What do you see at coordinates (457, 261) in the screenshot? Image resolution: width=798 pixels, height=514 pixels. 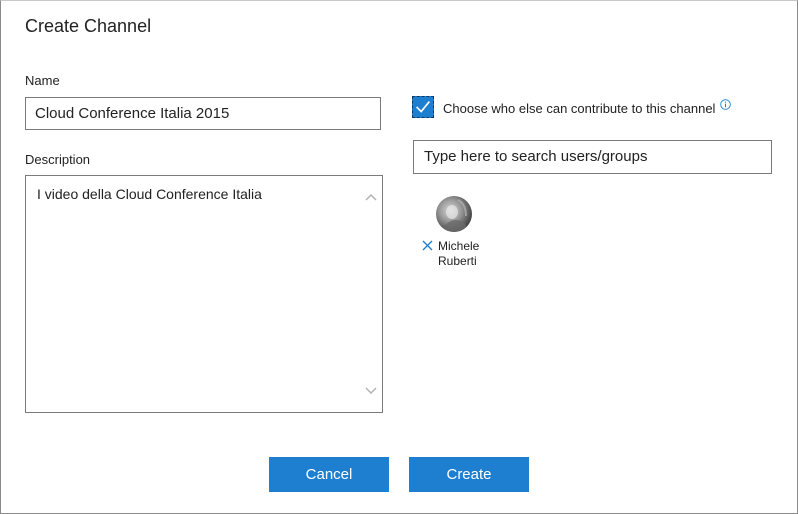 I see `contributor-last-name: Ruberti` at bounding box center [457, 261].